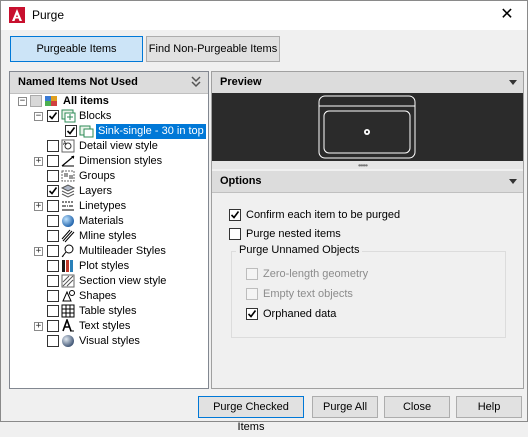 The image size is (528, 437). I want to click on tree-item-all-items: − All items, so click(109, 101).